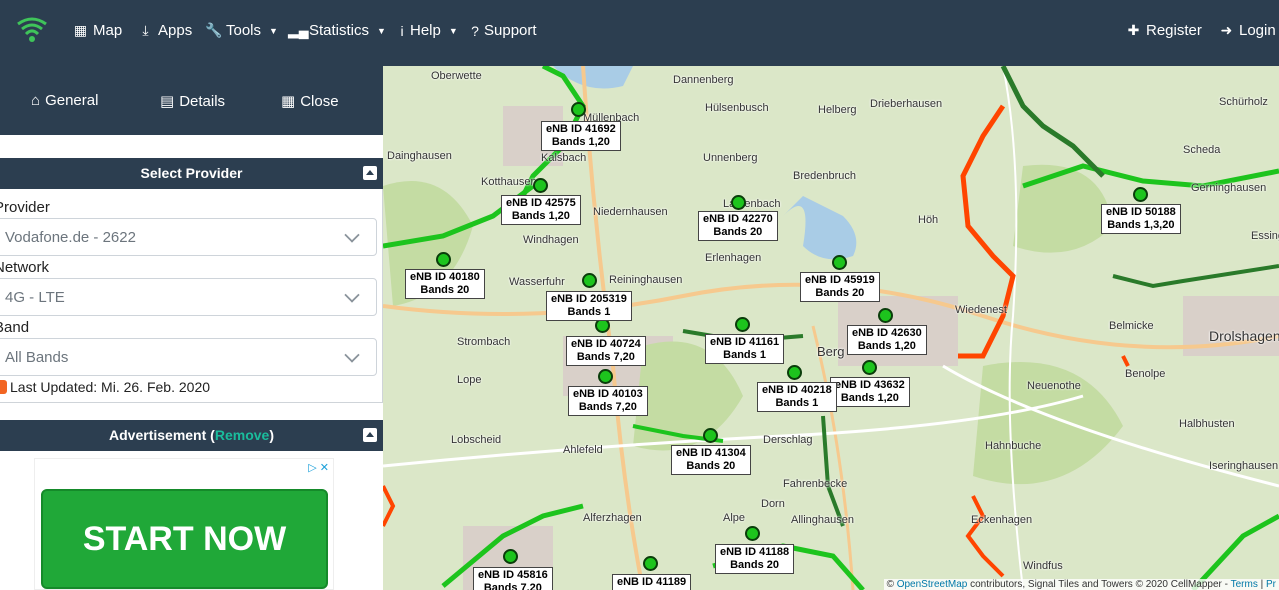 This screenshot has width=1279, height=590. What do you see at coordinates (184, 539) in the screenshot?
I see `start-now-button: START NOW` at bounding box center [184, 539].